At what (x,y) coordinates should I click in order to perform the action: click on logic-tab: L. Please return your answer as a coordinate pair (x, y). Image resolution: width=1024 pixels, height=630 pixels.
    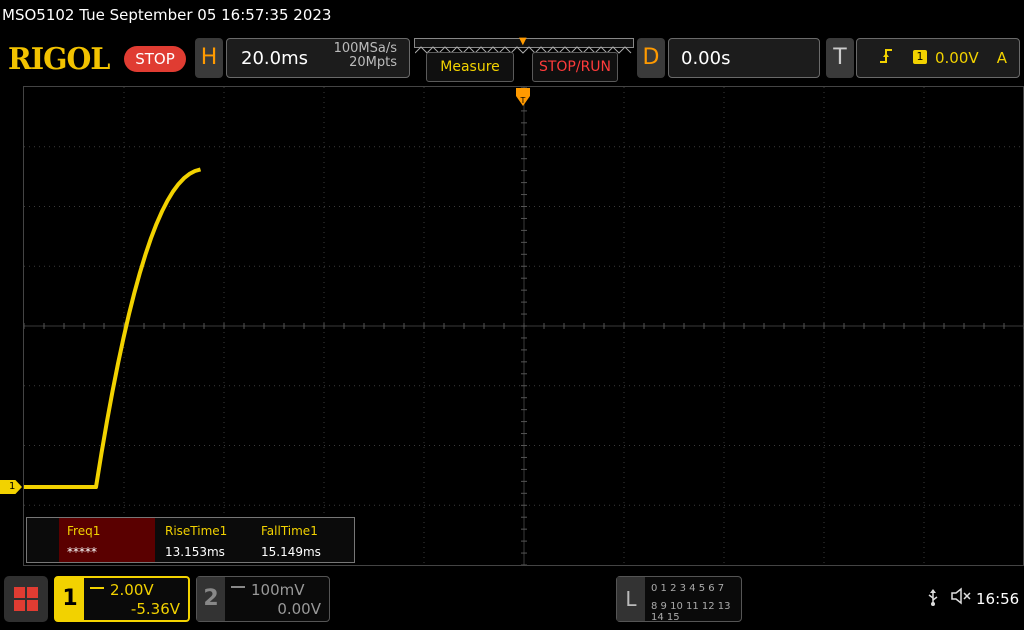
    Looking at the image, I should click on (631, 599).